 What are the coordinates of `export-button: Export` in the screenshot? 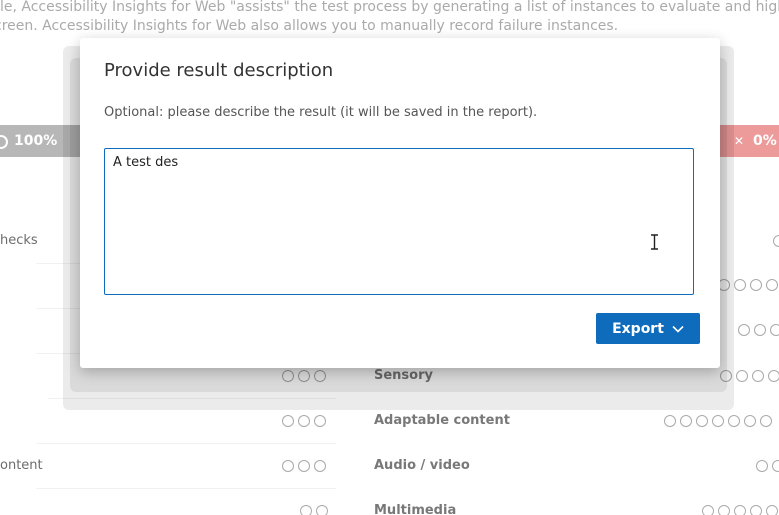 It's located at (648, 328).